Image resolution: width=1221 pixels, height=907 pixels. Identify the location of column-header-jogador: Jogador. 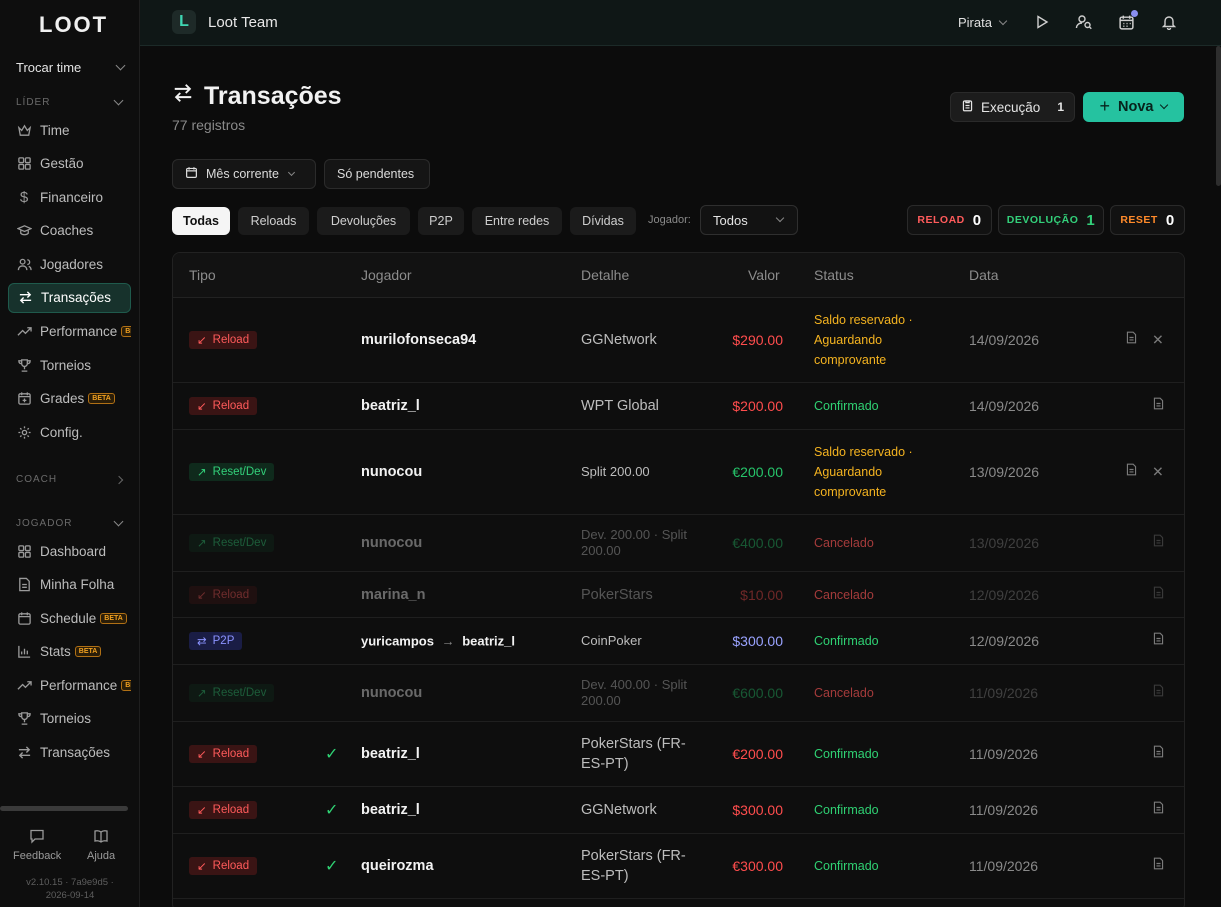
(386, 275).